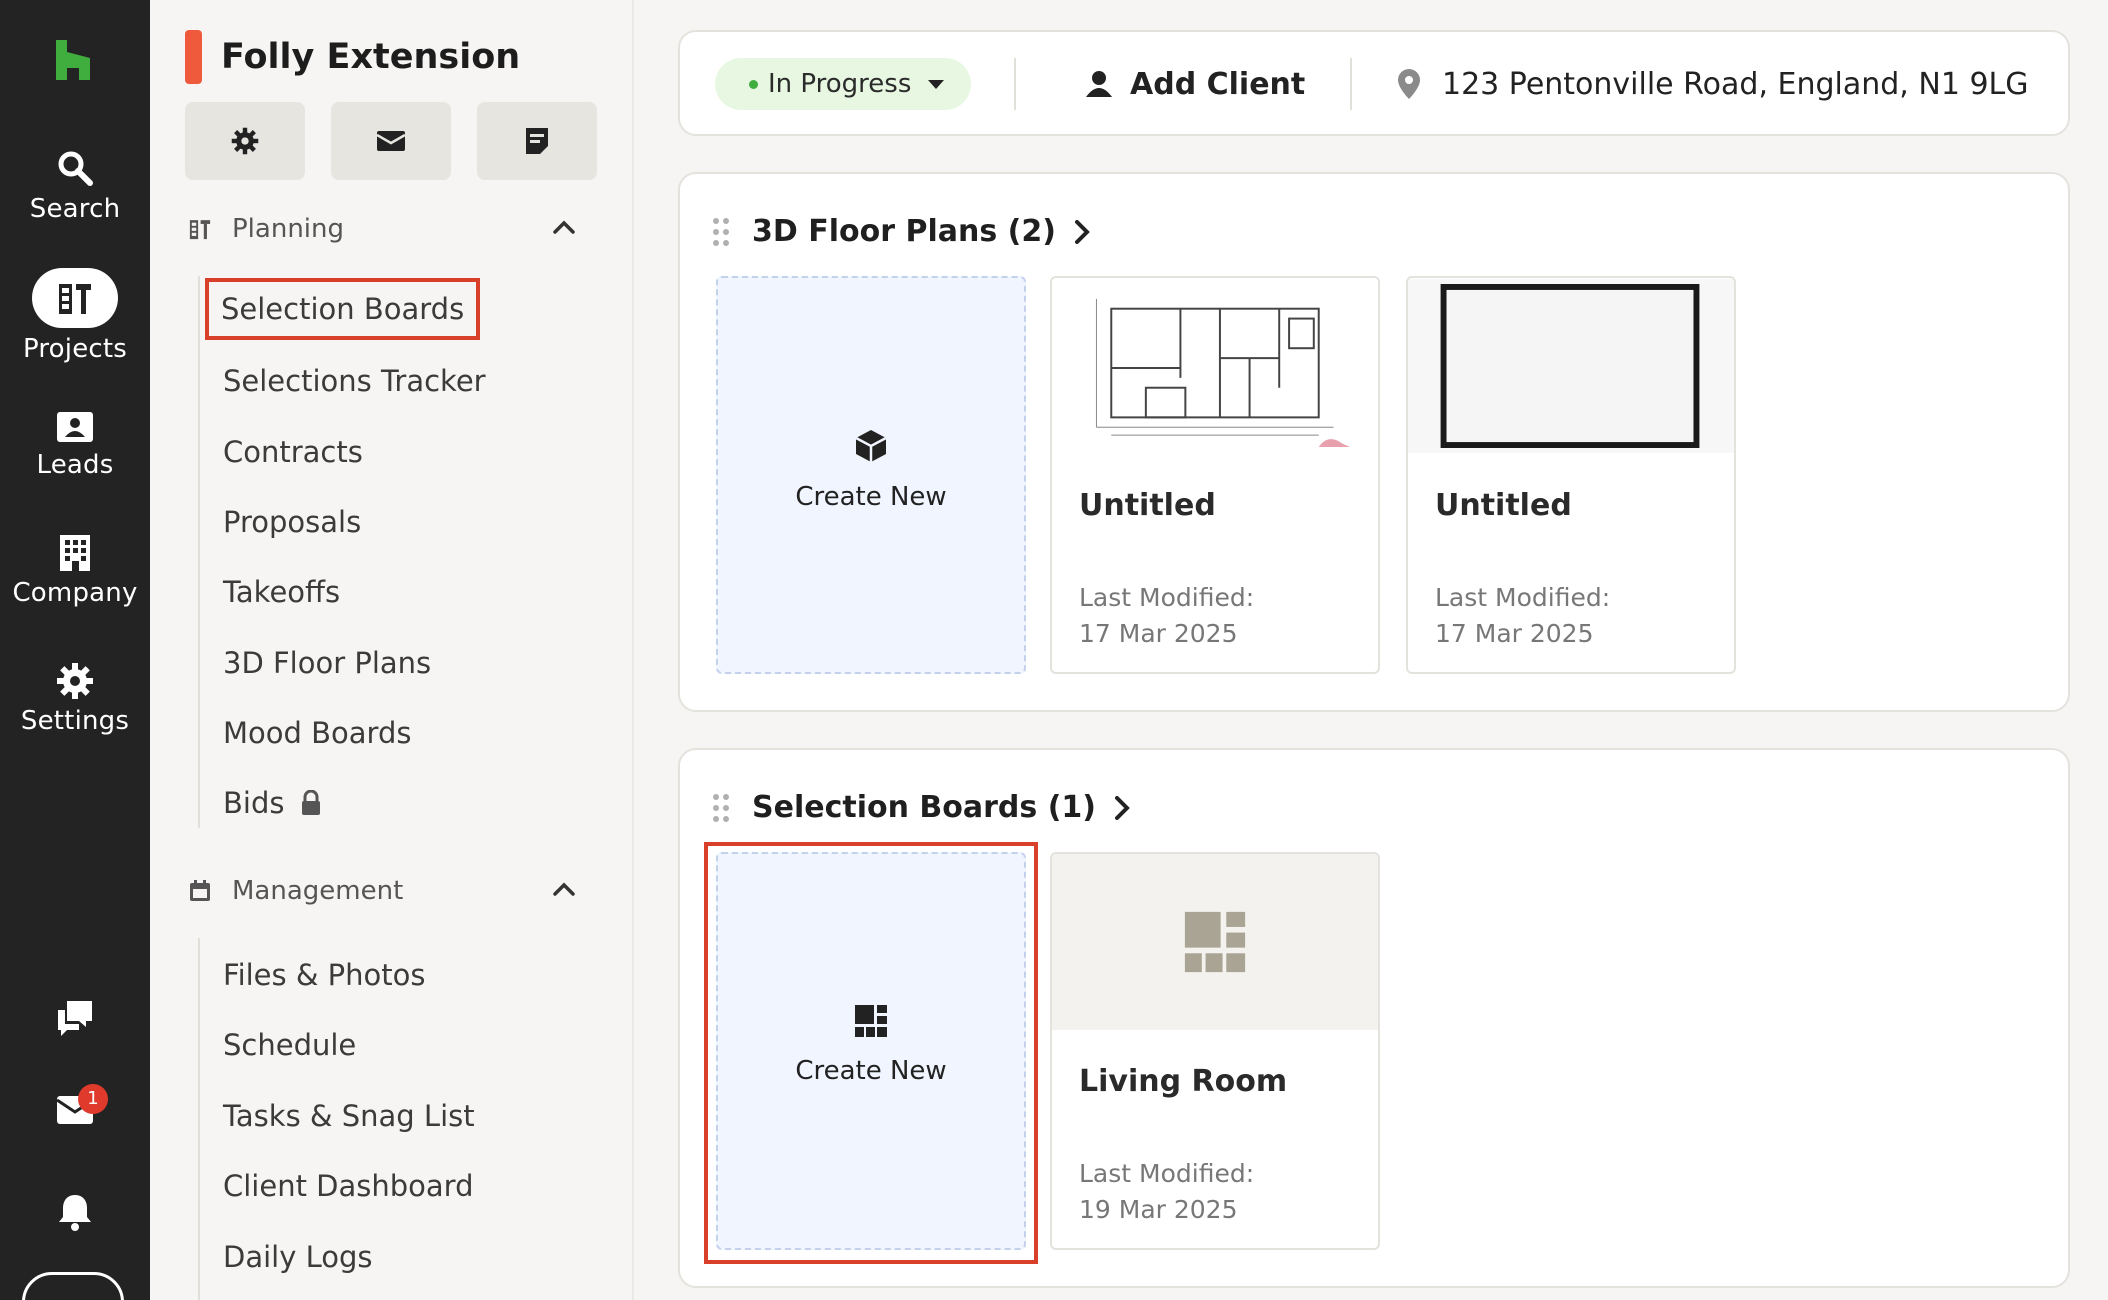 The height and width of the screenshot is (1300, 2108). What do you see at coordinates (75, 427) in the screenshot?
I see `leads-icon` at bounding box center [75, 427].